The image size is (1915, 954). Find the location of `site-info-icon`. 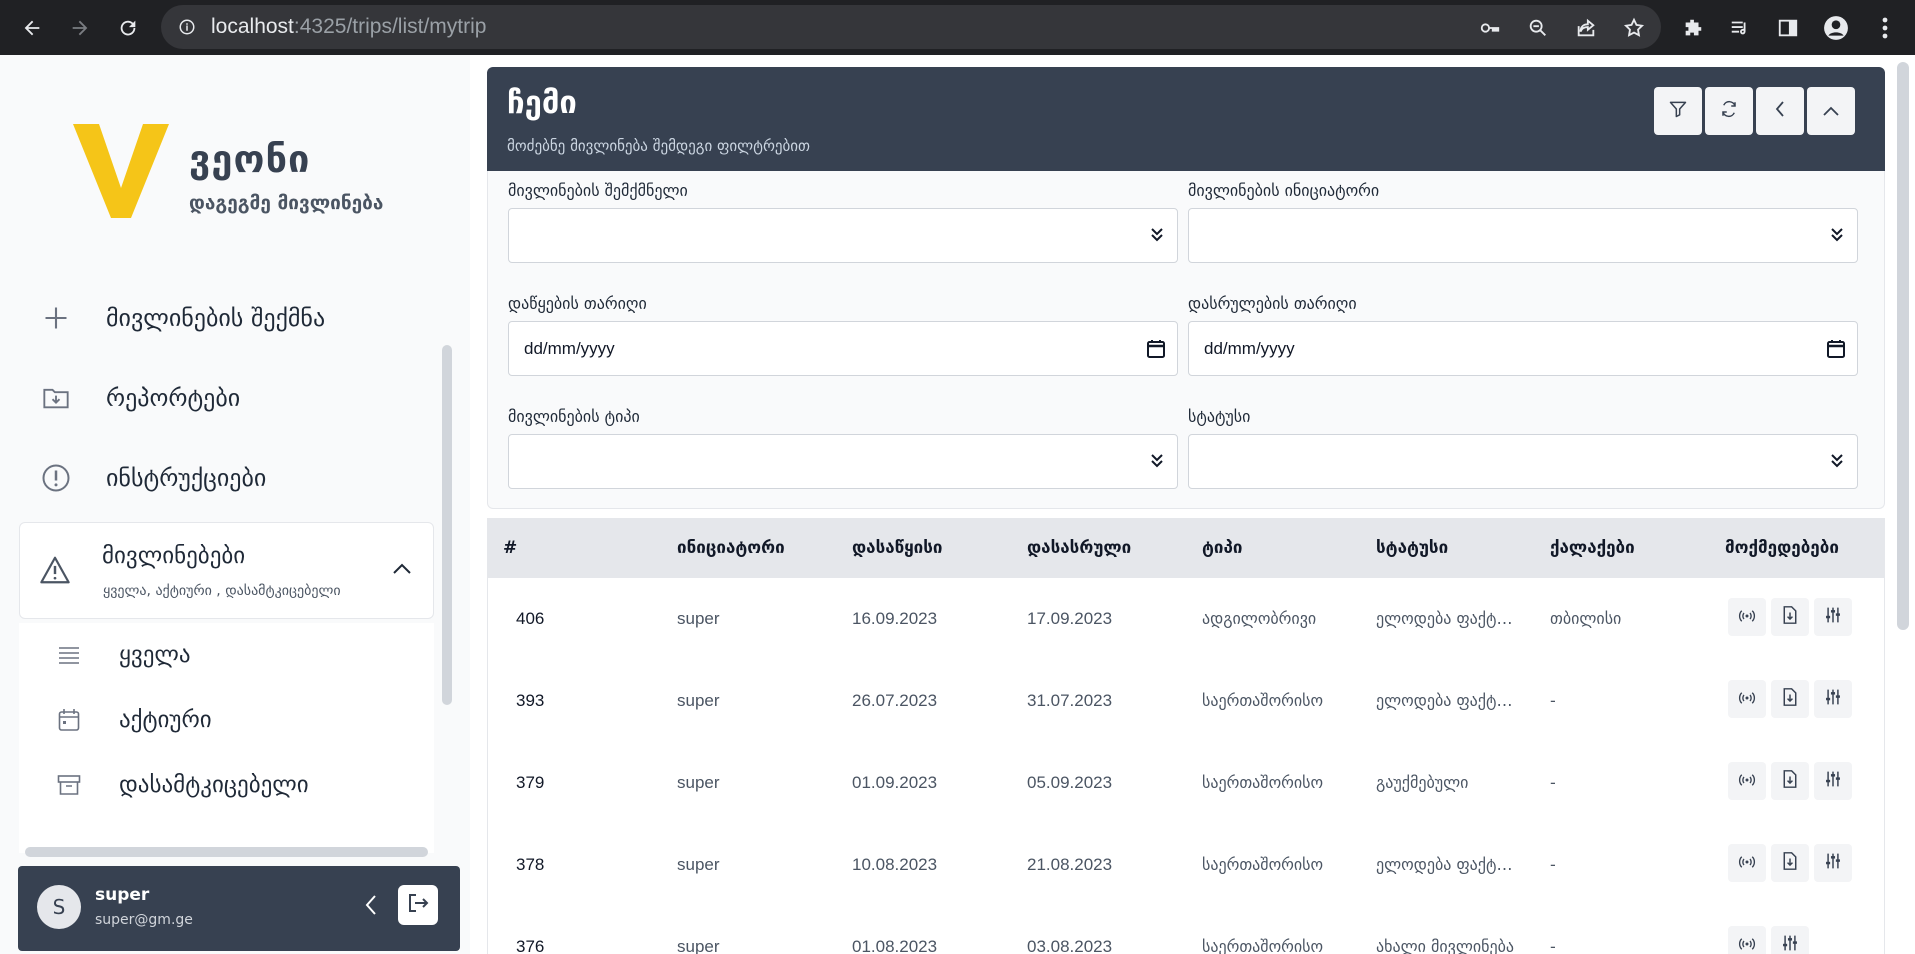

site-info-icon is located at coordinates (187, 27).